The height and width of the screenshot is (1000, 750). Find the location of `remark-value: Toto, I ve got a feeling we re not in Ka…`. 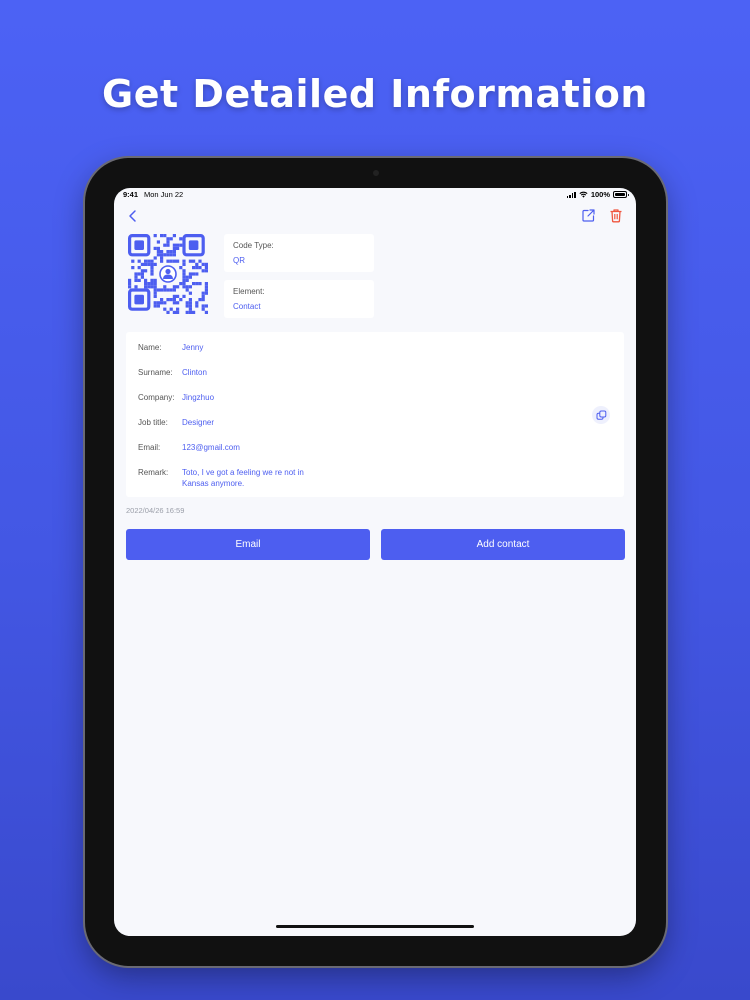

remark-value: Toto, I ve got a feeling we re not in Ka… is located at coordinates (243, 478).